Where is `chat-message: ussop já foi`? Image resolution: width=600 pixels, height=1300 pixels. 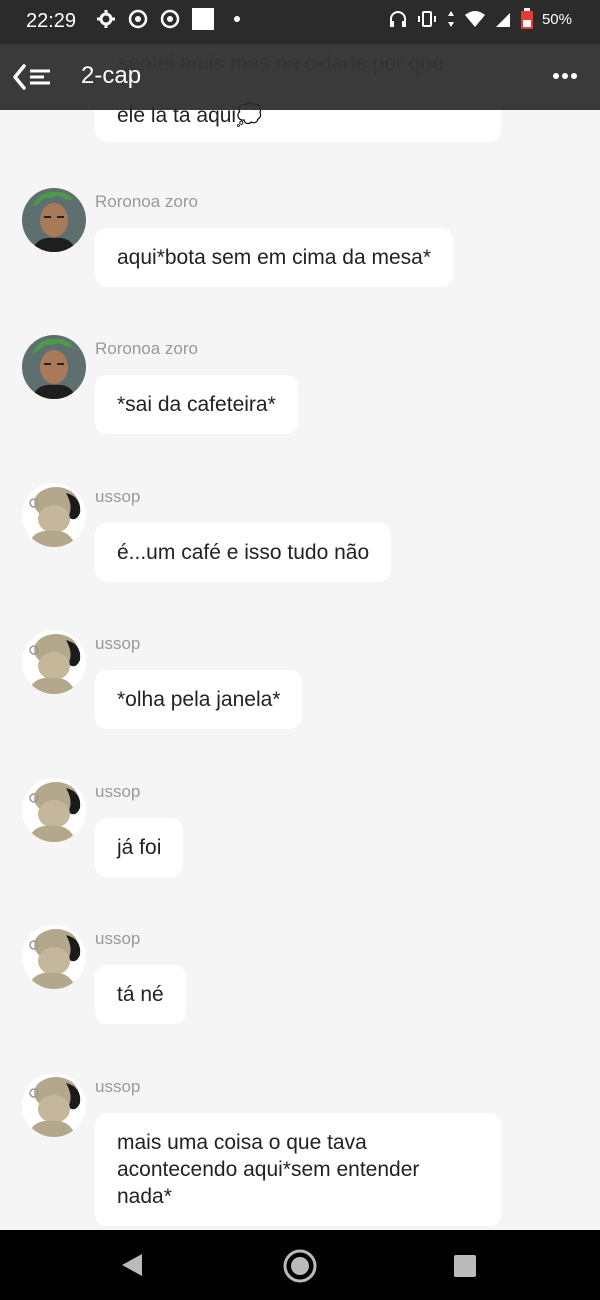 chat-message: ussop já foi is located at coordinates (300, 853).